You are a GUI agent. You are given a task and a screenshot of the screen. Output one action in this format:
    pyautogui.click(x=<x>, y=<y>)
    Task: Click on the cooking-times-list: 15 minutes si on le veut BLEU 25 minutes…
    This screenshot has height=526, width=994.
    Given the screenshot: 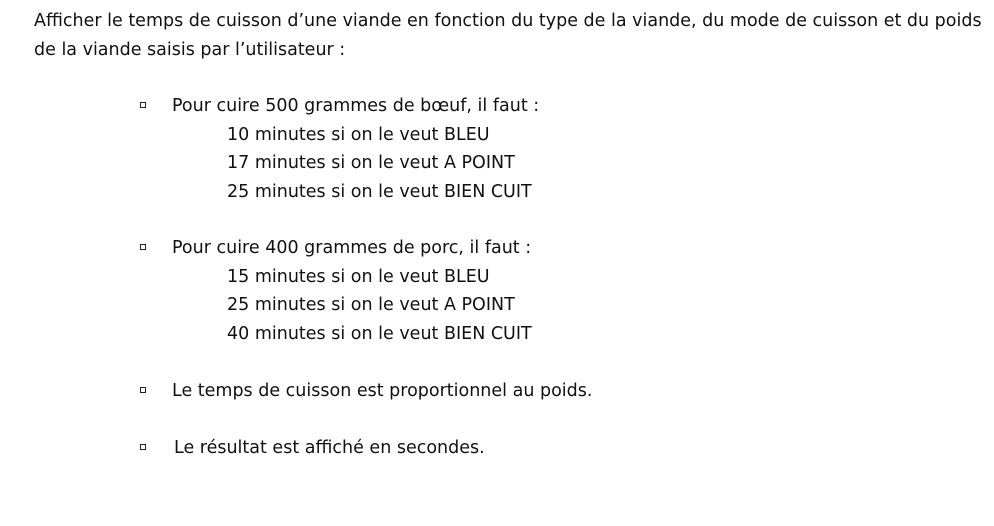 What is the action you would take?
    pyautogui.click(x=379, y=306)
    